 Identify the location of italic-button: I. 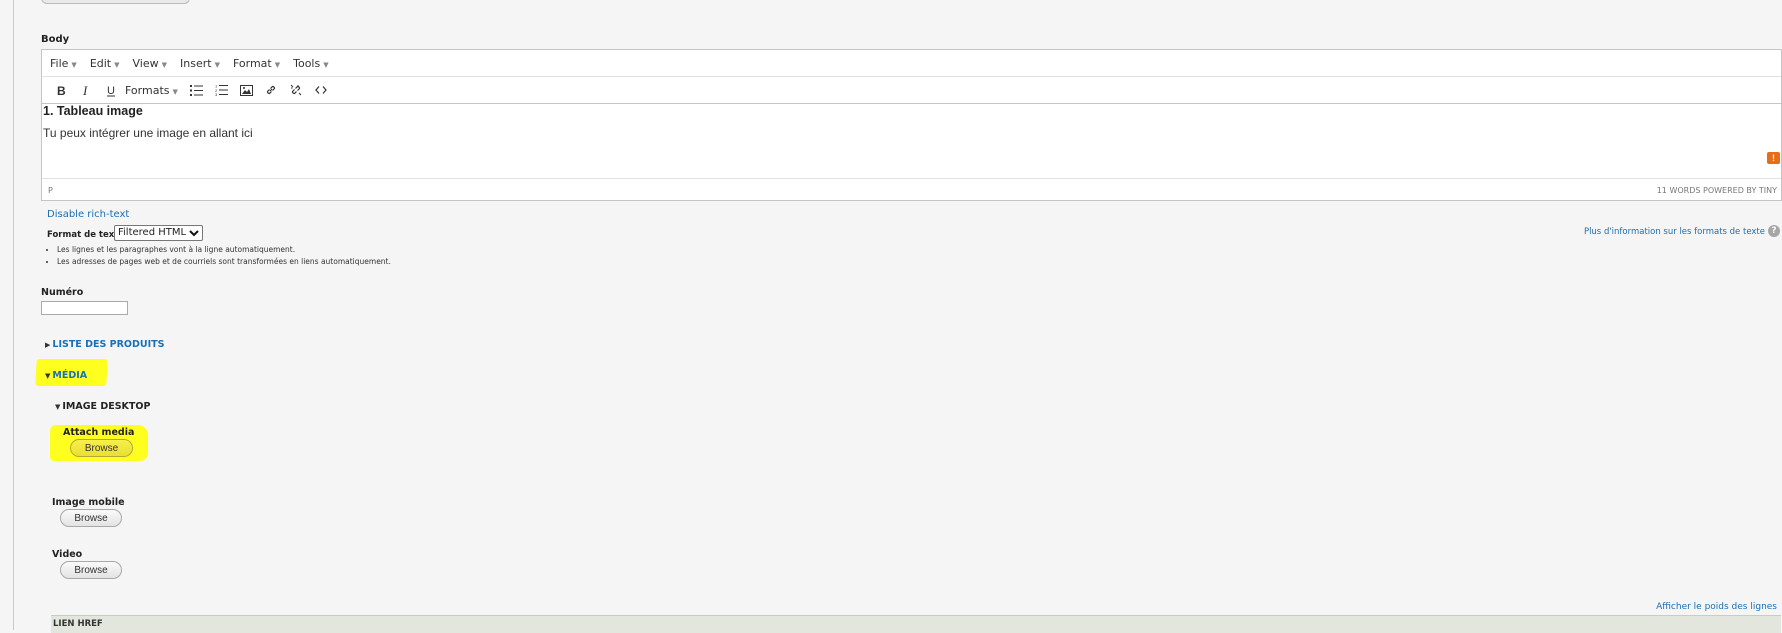
(85, 90).